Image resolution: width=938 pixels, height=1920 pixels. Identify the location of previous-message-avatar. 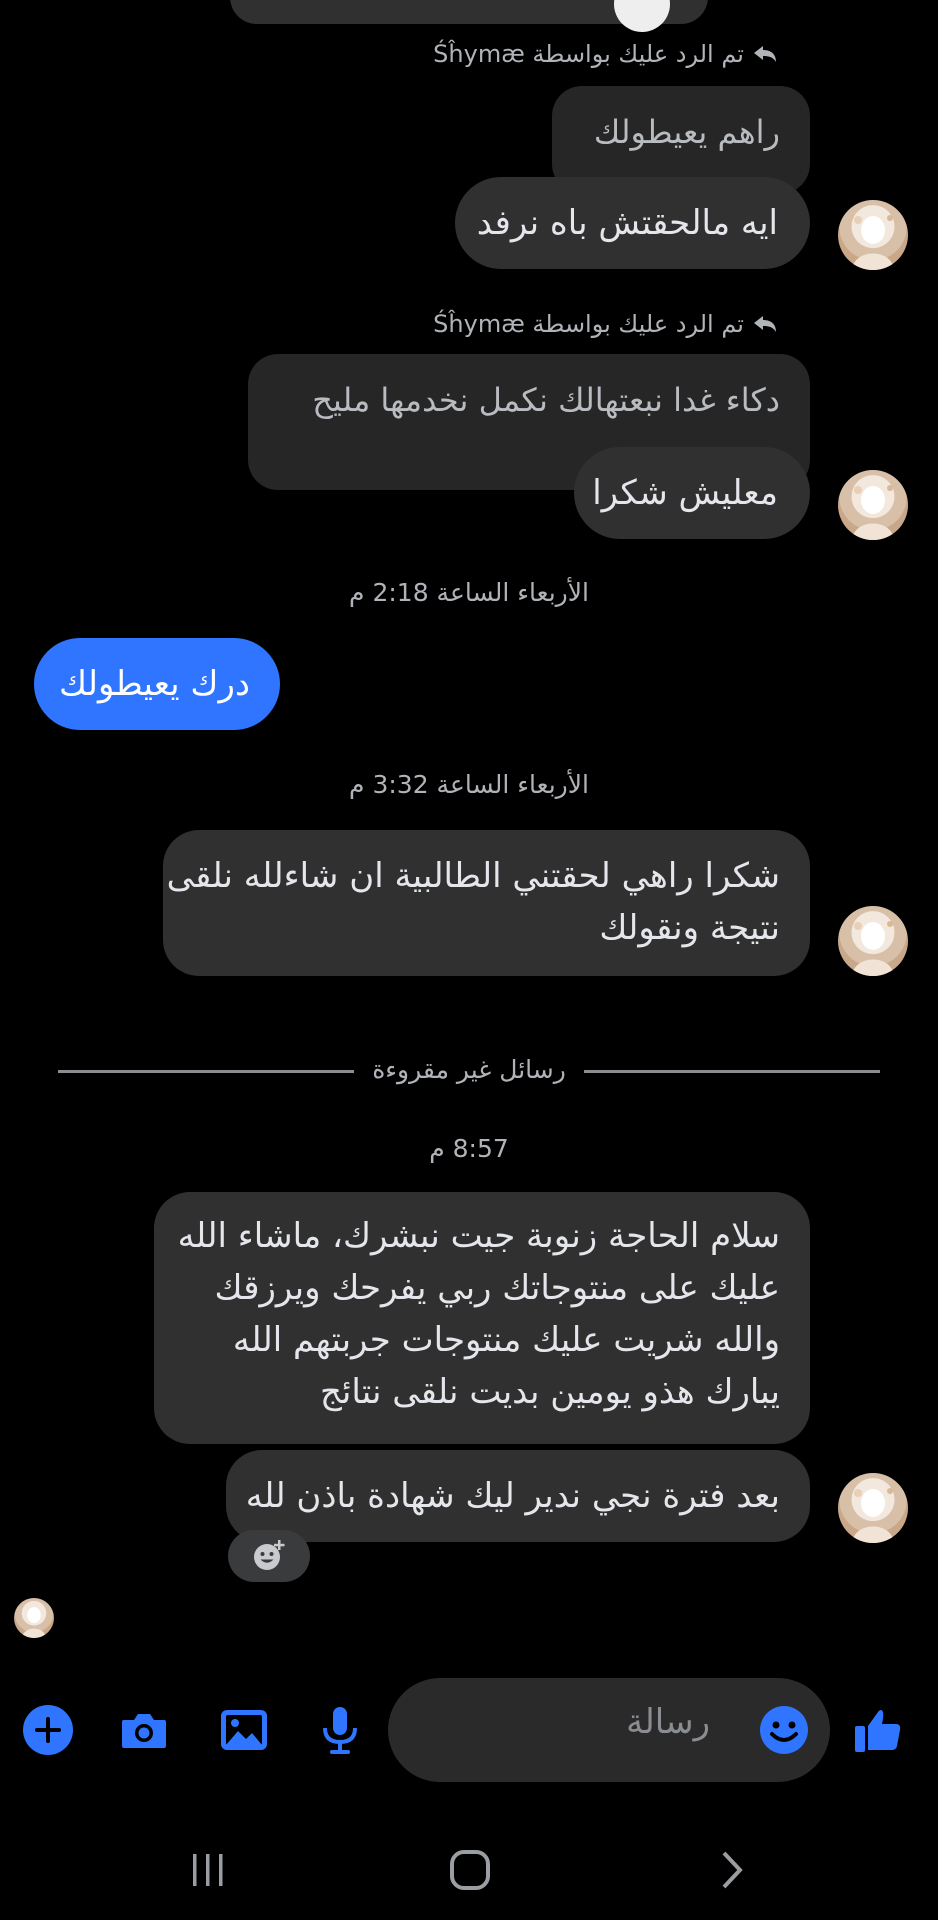
(642, 16).